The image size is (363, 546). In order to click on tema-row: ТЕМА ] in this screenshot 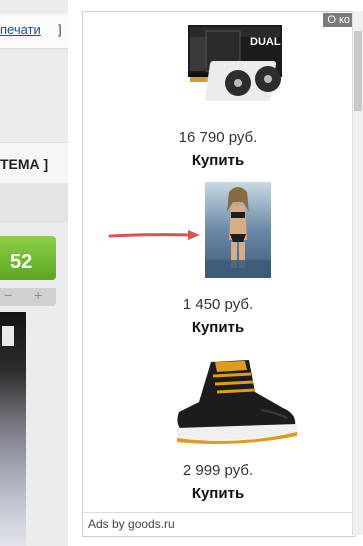, I will do `click(34, 163)`.